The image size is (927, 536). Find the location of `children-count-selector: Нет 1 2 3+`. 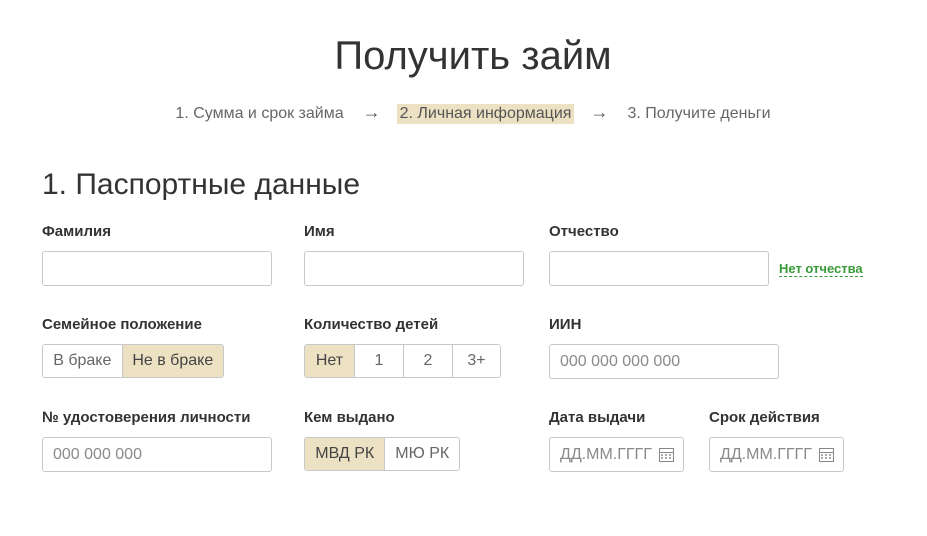

children-count-selector: Нет 1 2 3+ is located at coordinates (402, 361).